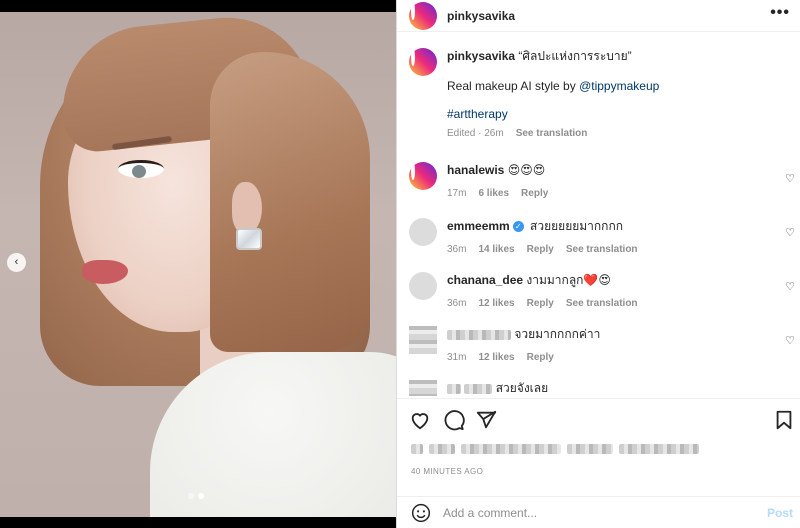 The image size is (800, 528). What do you see at coordinates (598, 418) in the screenshot?
I see `action-bar` at bounding box center [598, 418].